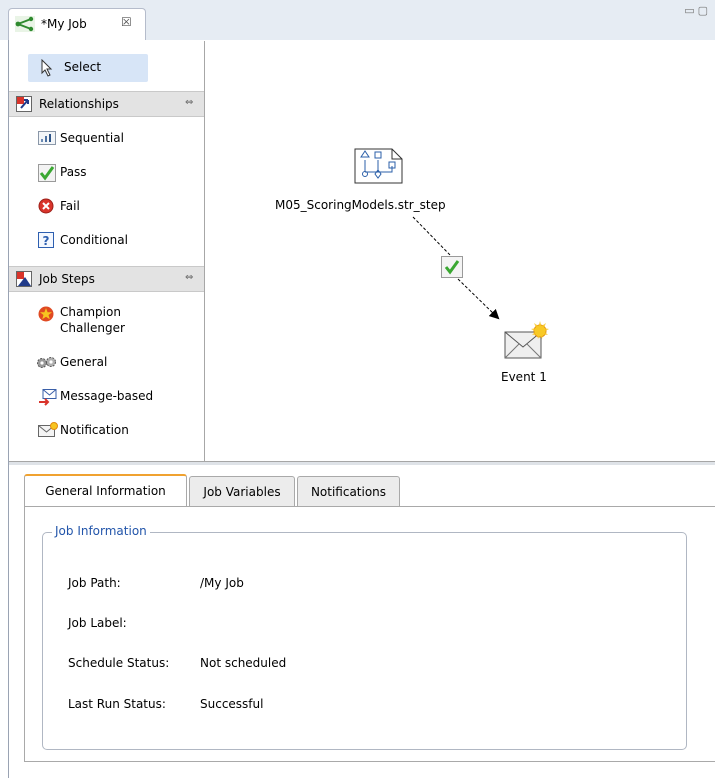  What do you see at coordinates (119, 663) in the screenshot?
I see `field-label-schedule-status: Schedule Status:` at bounding box center [119, 663].